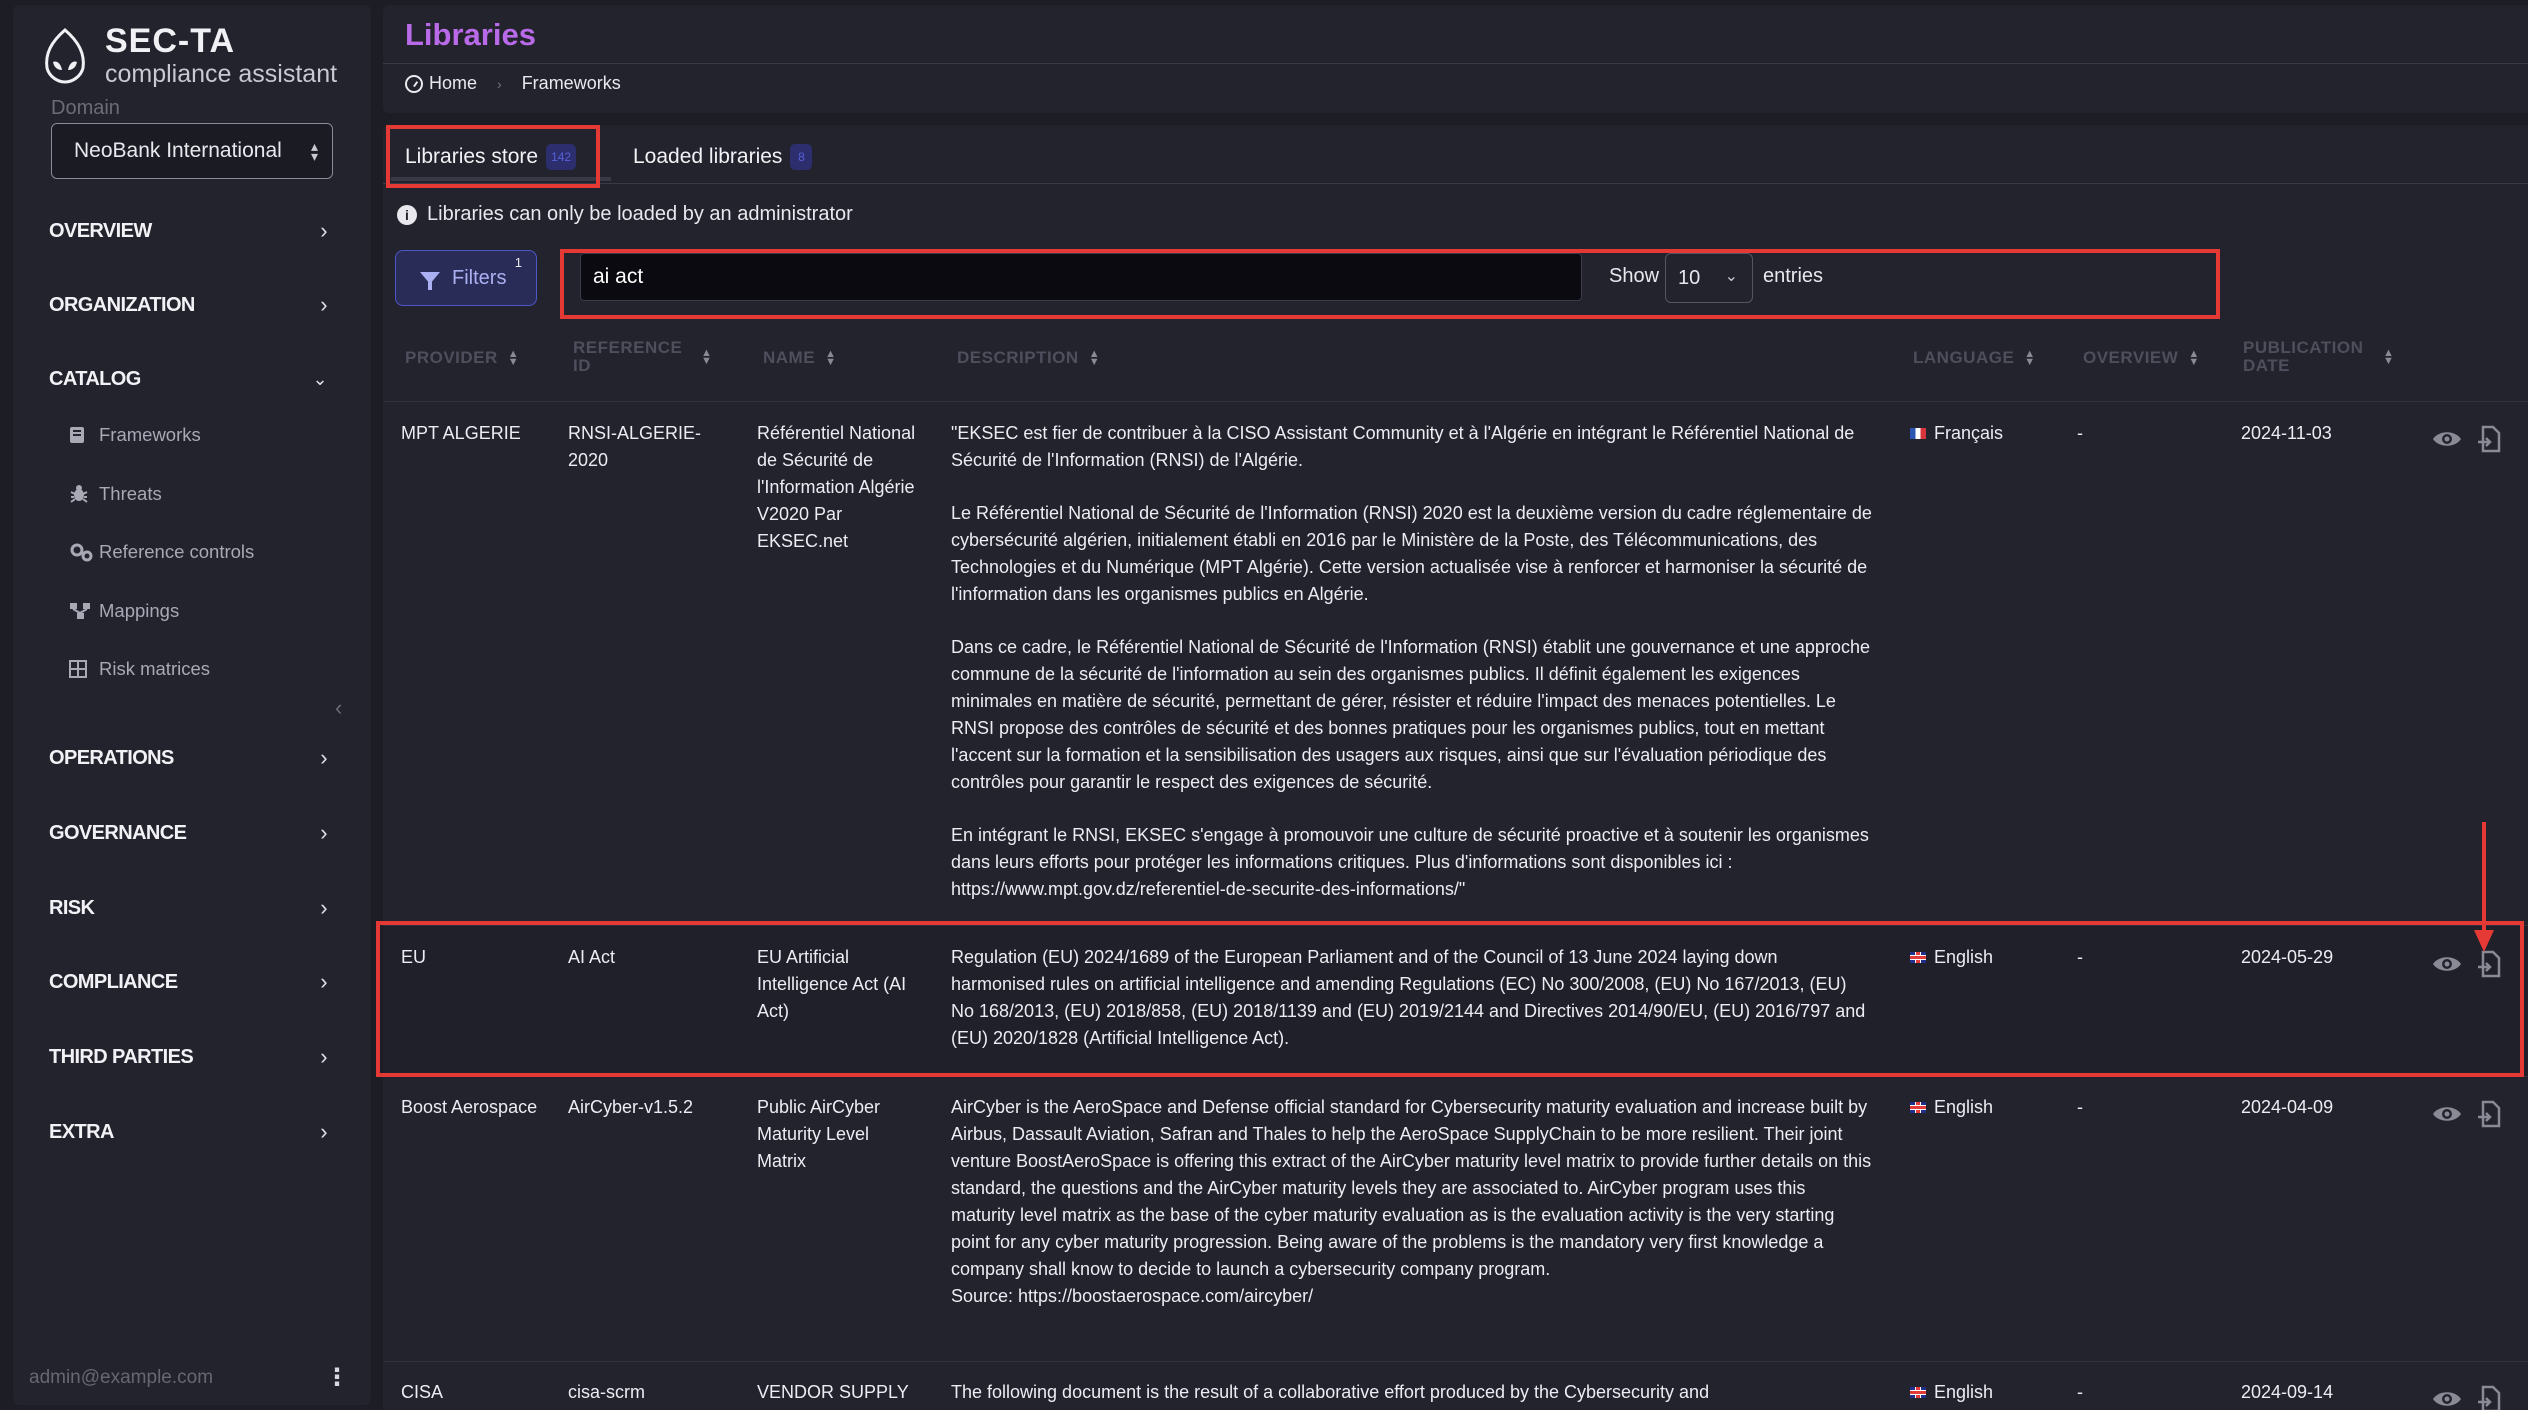 The width and height of the screenshot is (2528, 1410). I want to click on filters-button: Filters 1, so click(466, 278).